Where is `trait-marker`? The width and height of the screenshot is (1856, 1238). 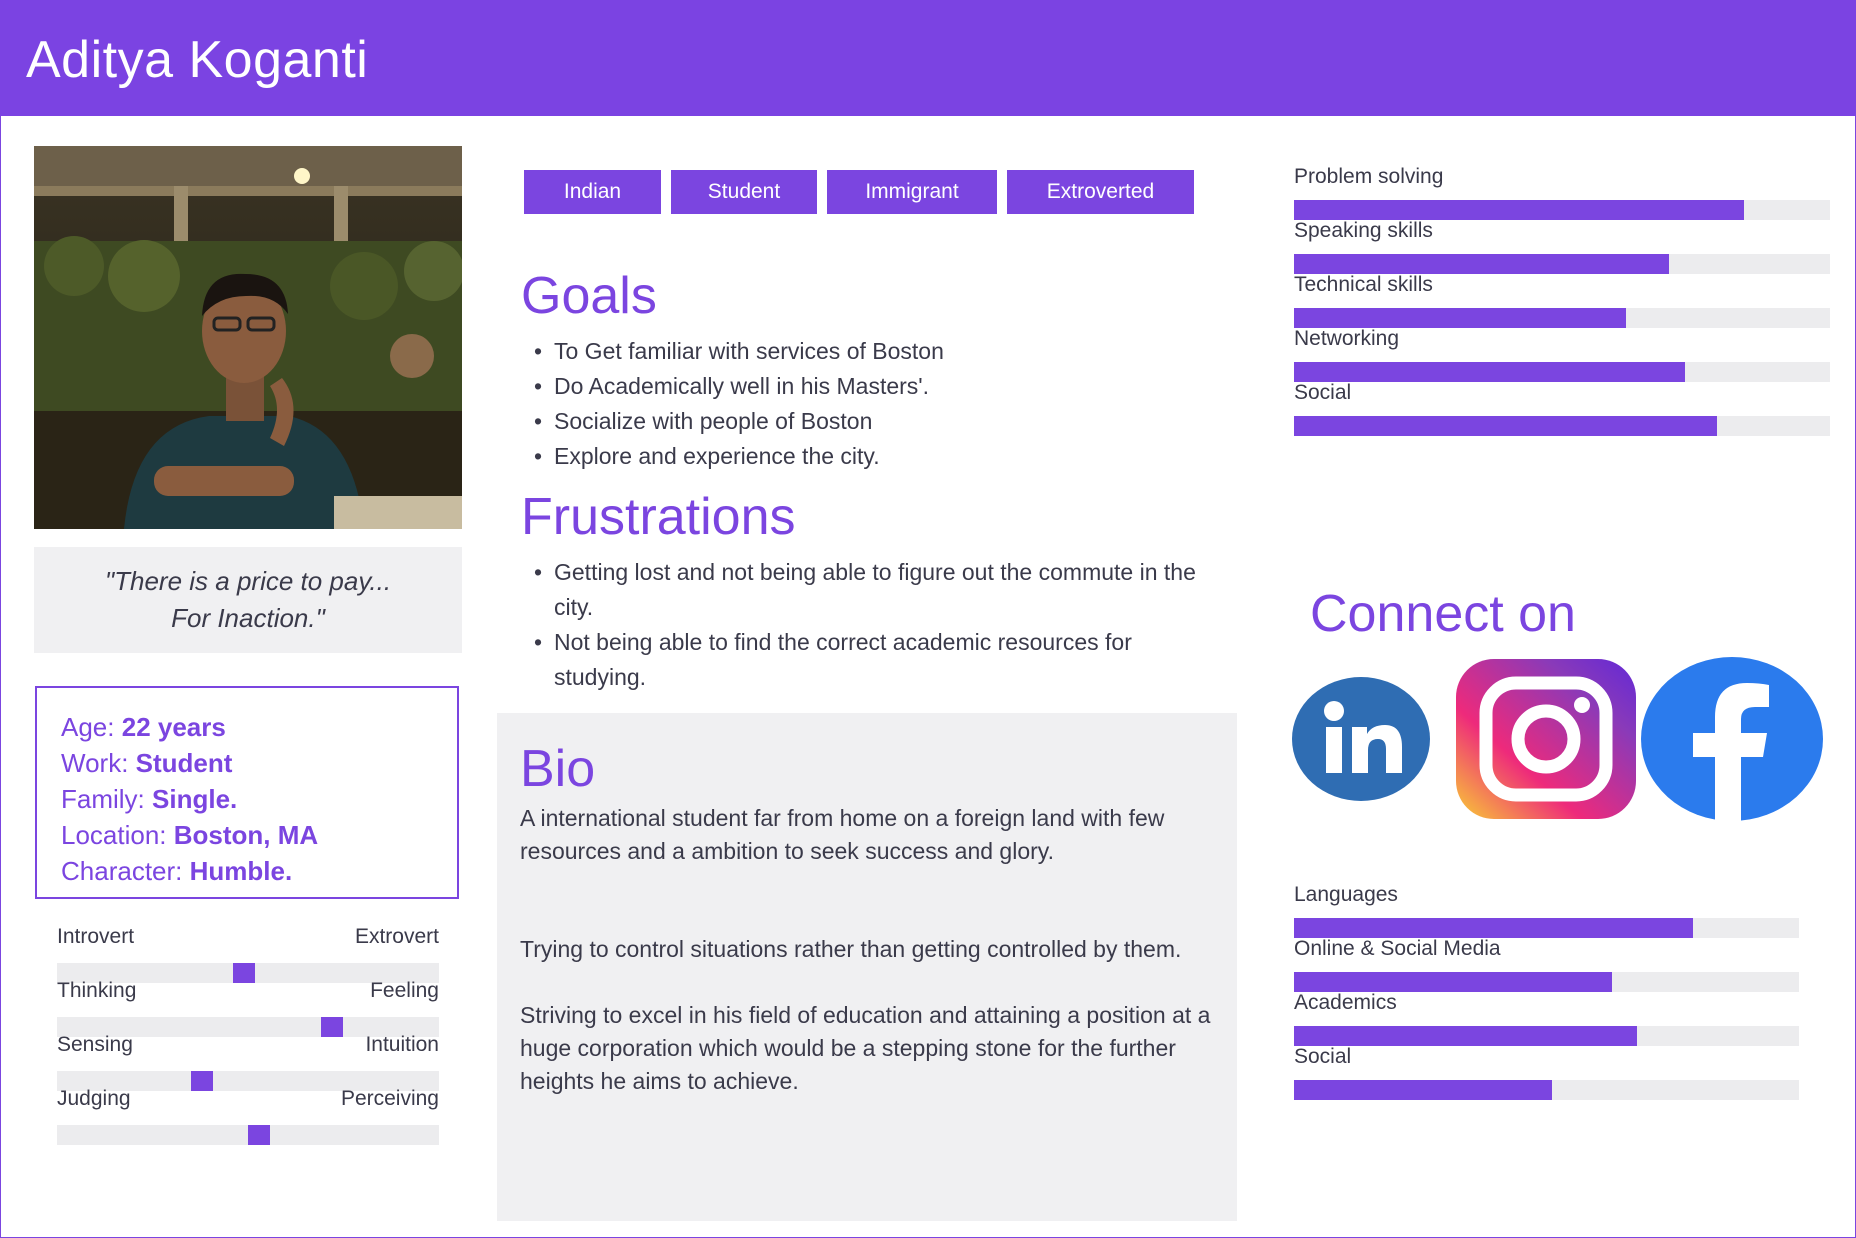 trait-marker is located at coordinates (259, 1135).